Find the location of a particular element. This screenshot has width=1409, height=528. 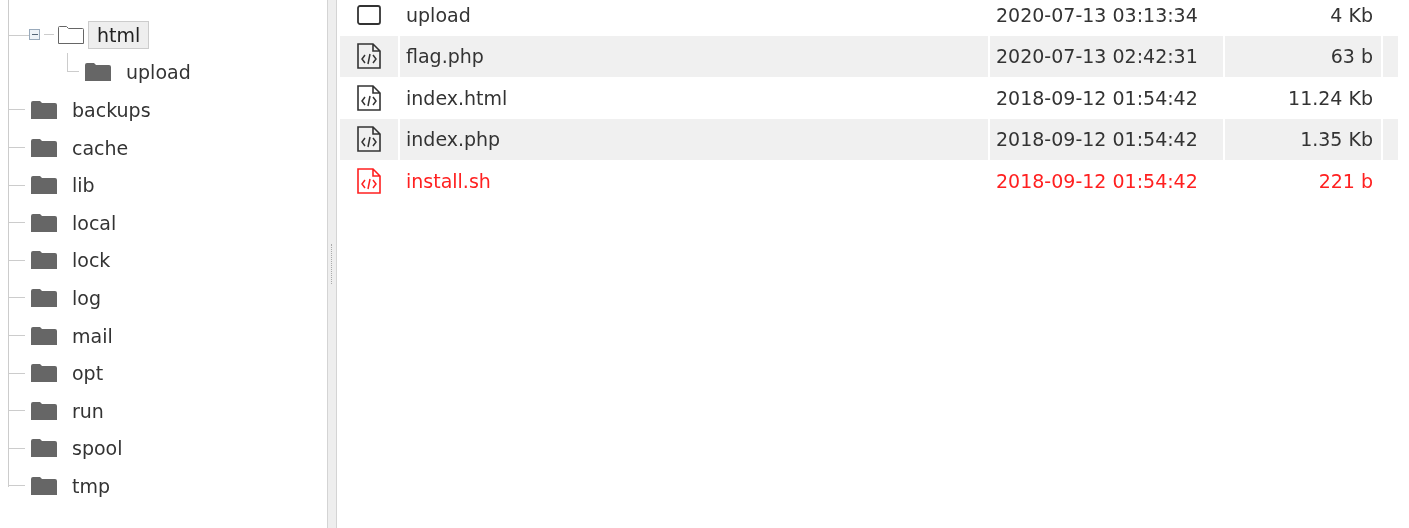

file-size: 221 b is located at coordinates (1345, 181).